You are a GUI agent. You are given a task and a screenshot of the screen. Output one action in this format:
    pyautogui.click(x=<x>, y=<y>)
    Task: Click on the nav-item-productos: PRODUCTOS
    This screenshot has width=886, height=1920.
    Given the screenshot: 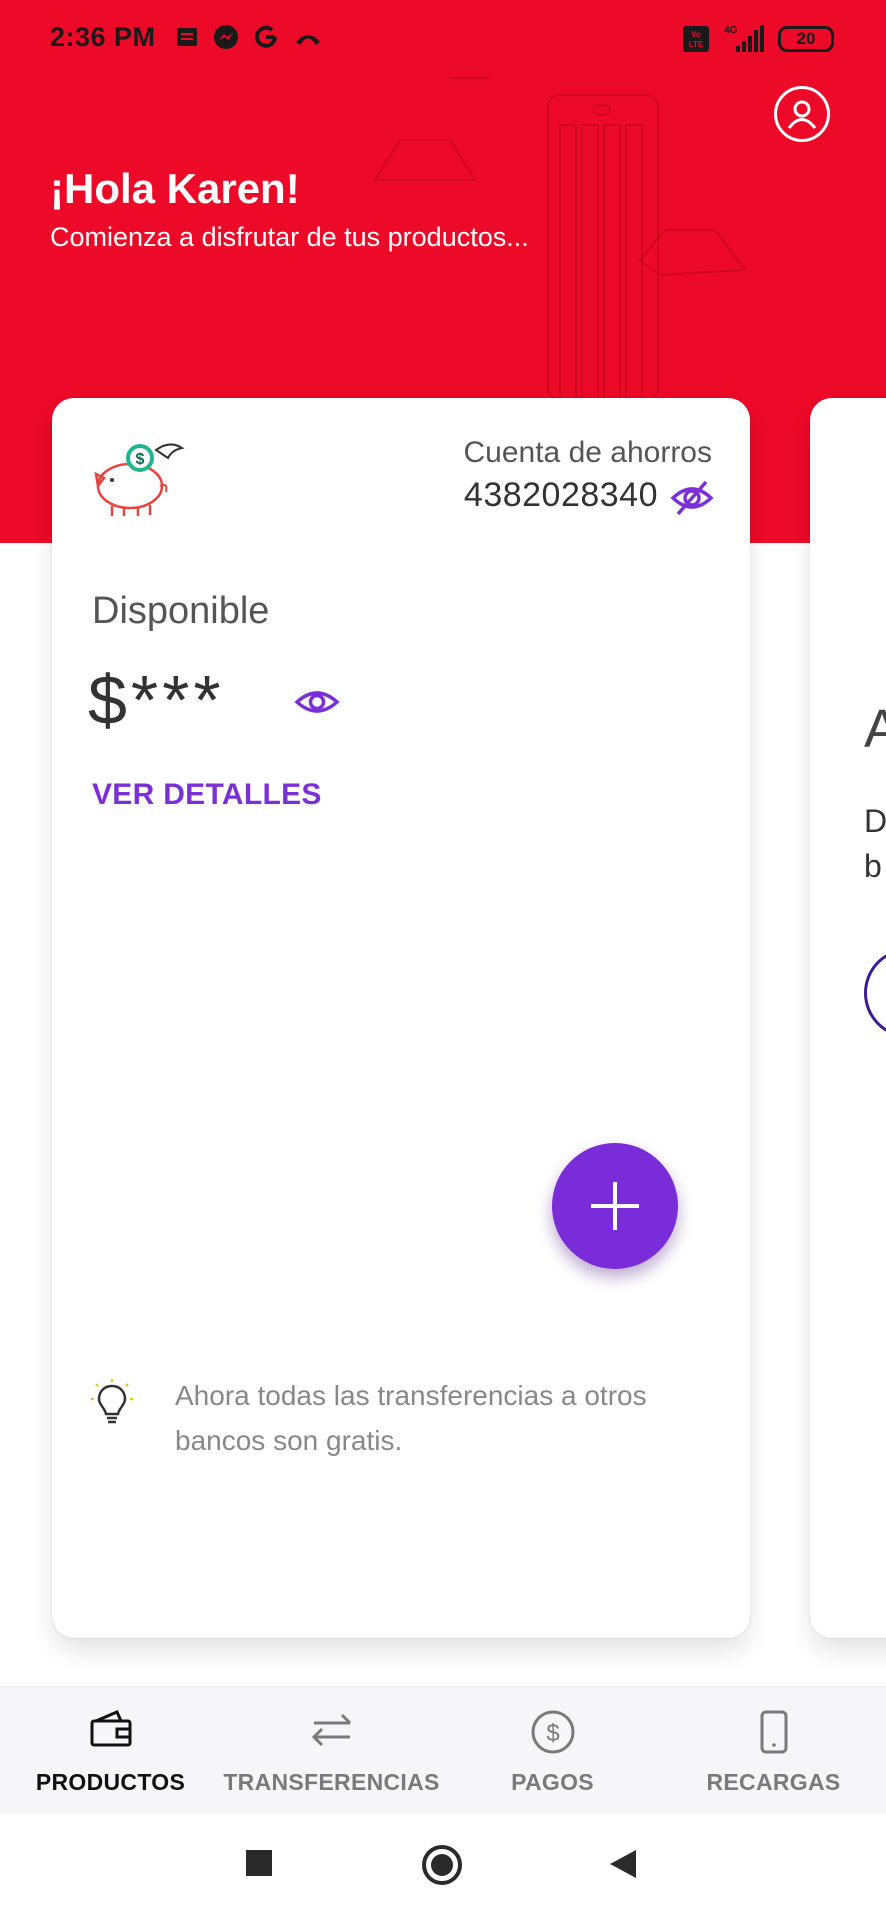 What is the action you would take?
    pyautogui.click(x=110, y=1751)
    